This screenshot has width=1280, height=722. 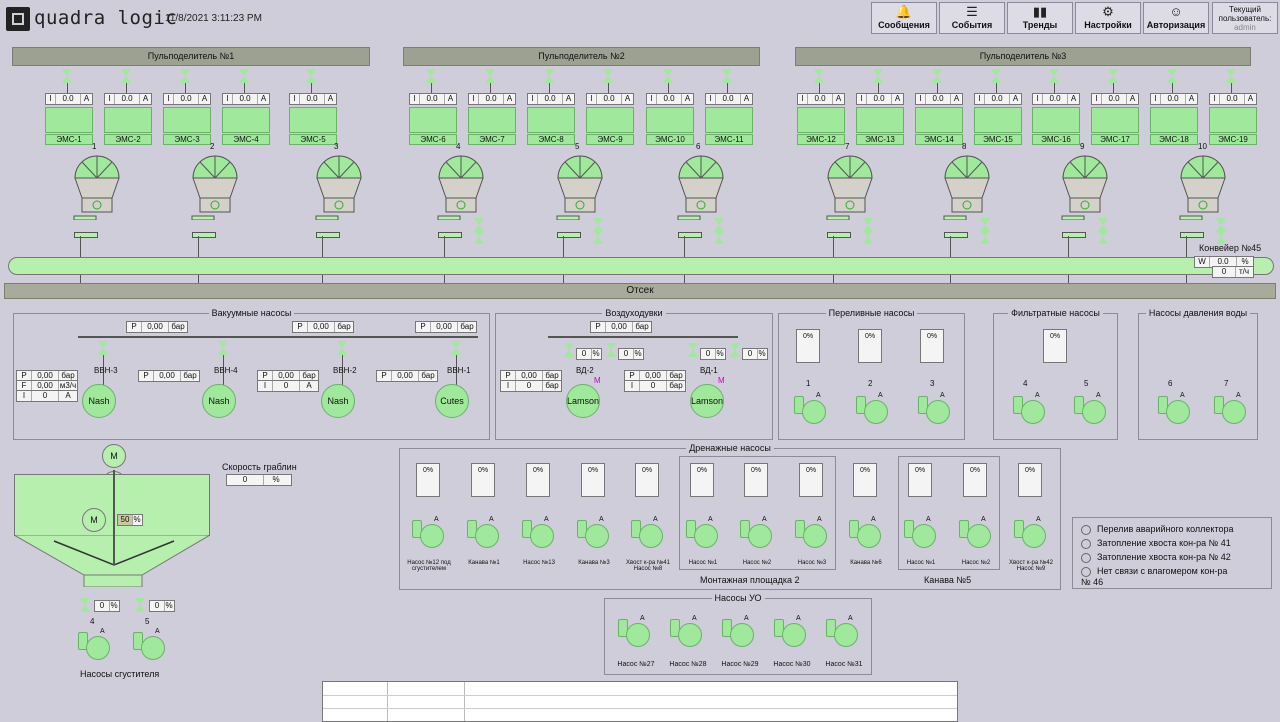 I want to click on value-box: P 0,00 бар, so click(x=407, y=376).